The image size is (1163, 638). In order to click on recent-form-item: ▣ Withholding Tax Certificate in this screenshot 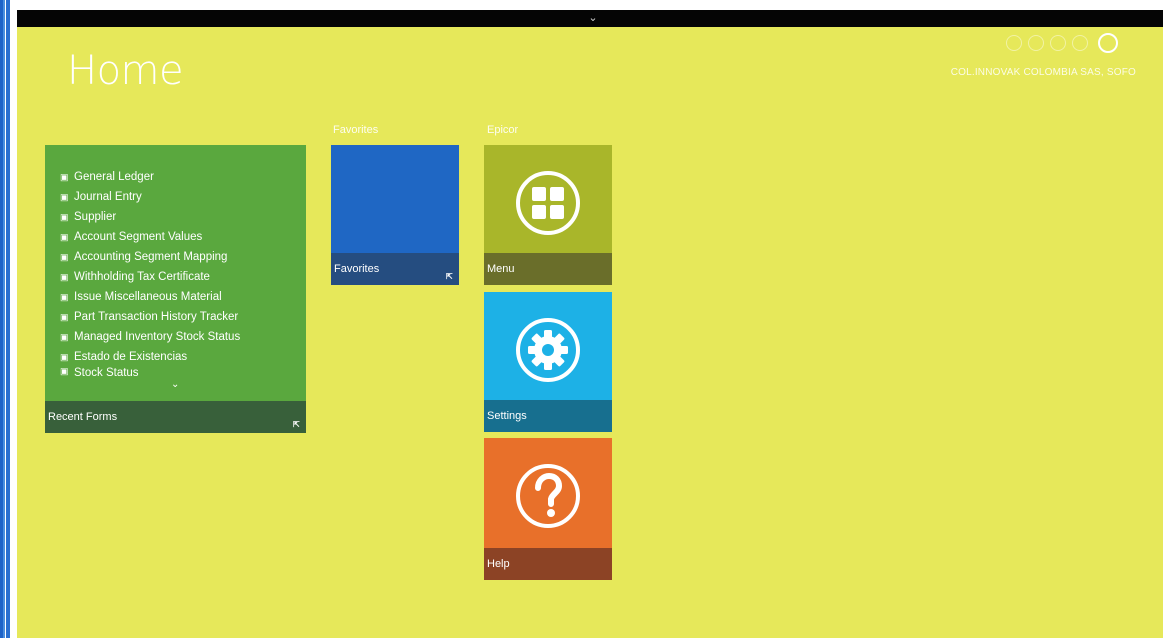, I will do `click(150, 277)`.